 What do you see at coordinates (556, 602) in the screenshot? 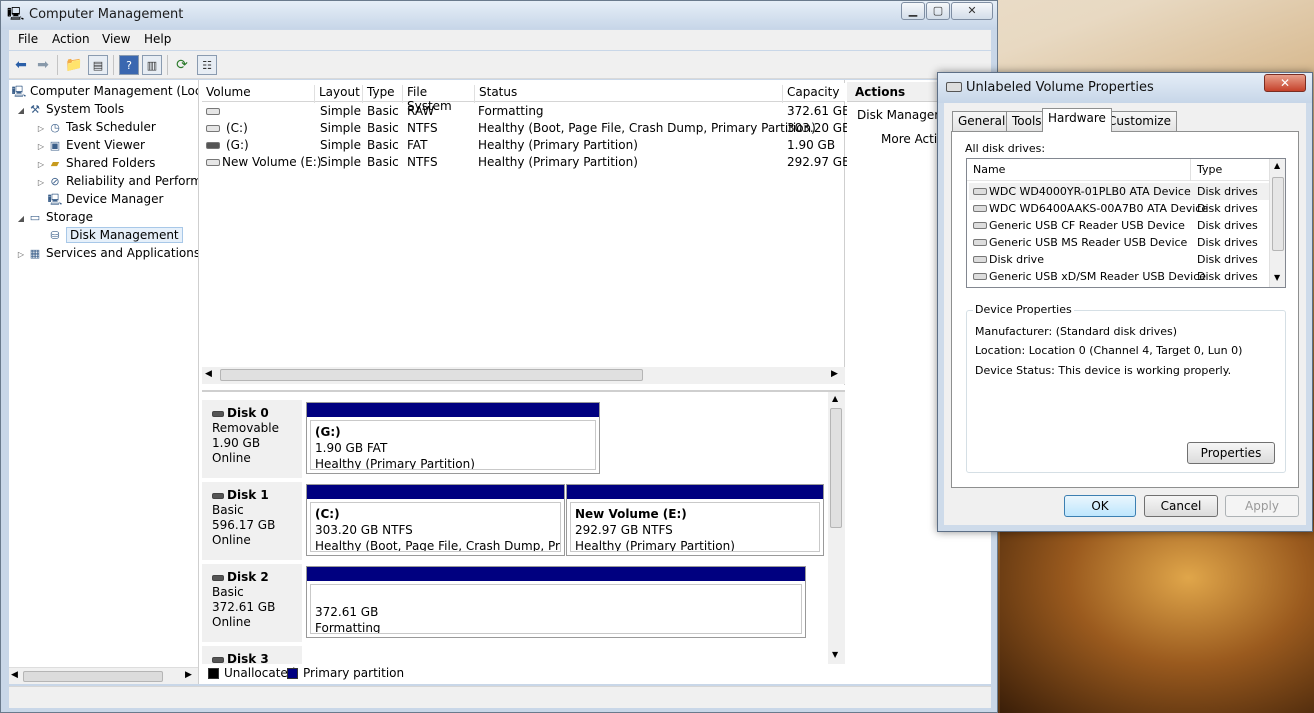
I see `partition-formatting: 372.61 GB Formatting` at bounding box center [556, 602].